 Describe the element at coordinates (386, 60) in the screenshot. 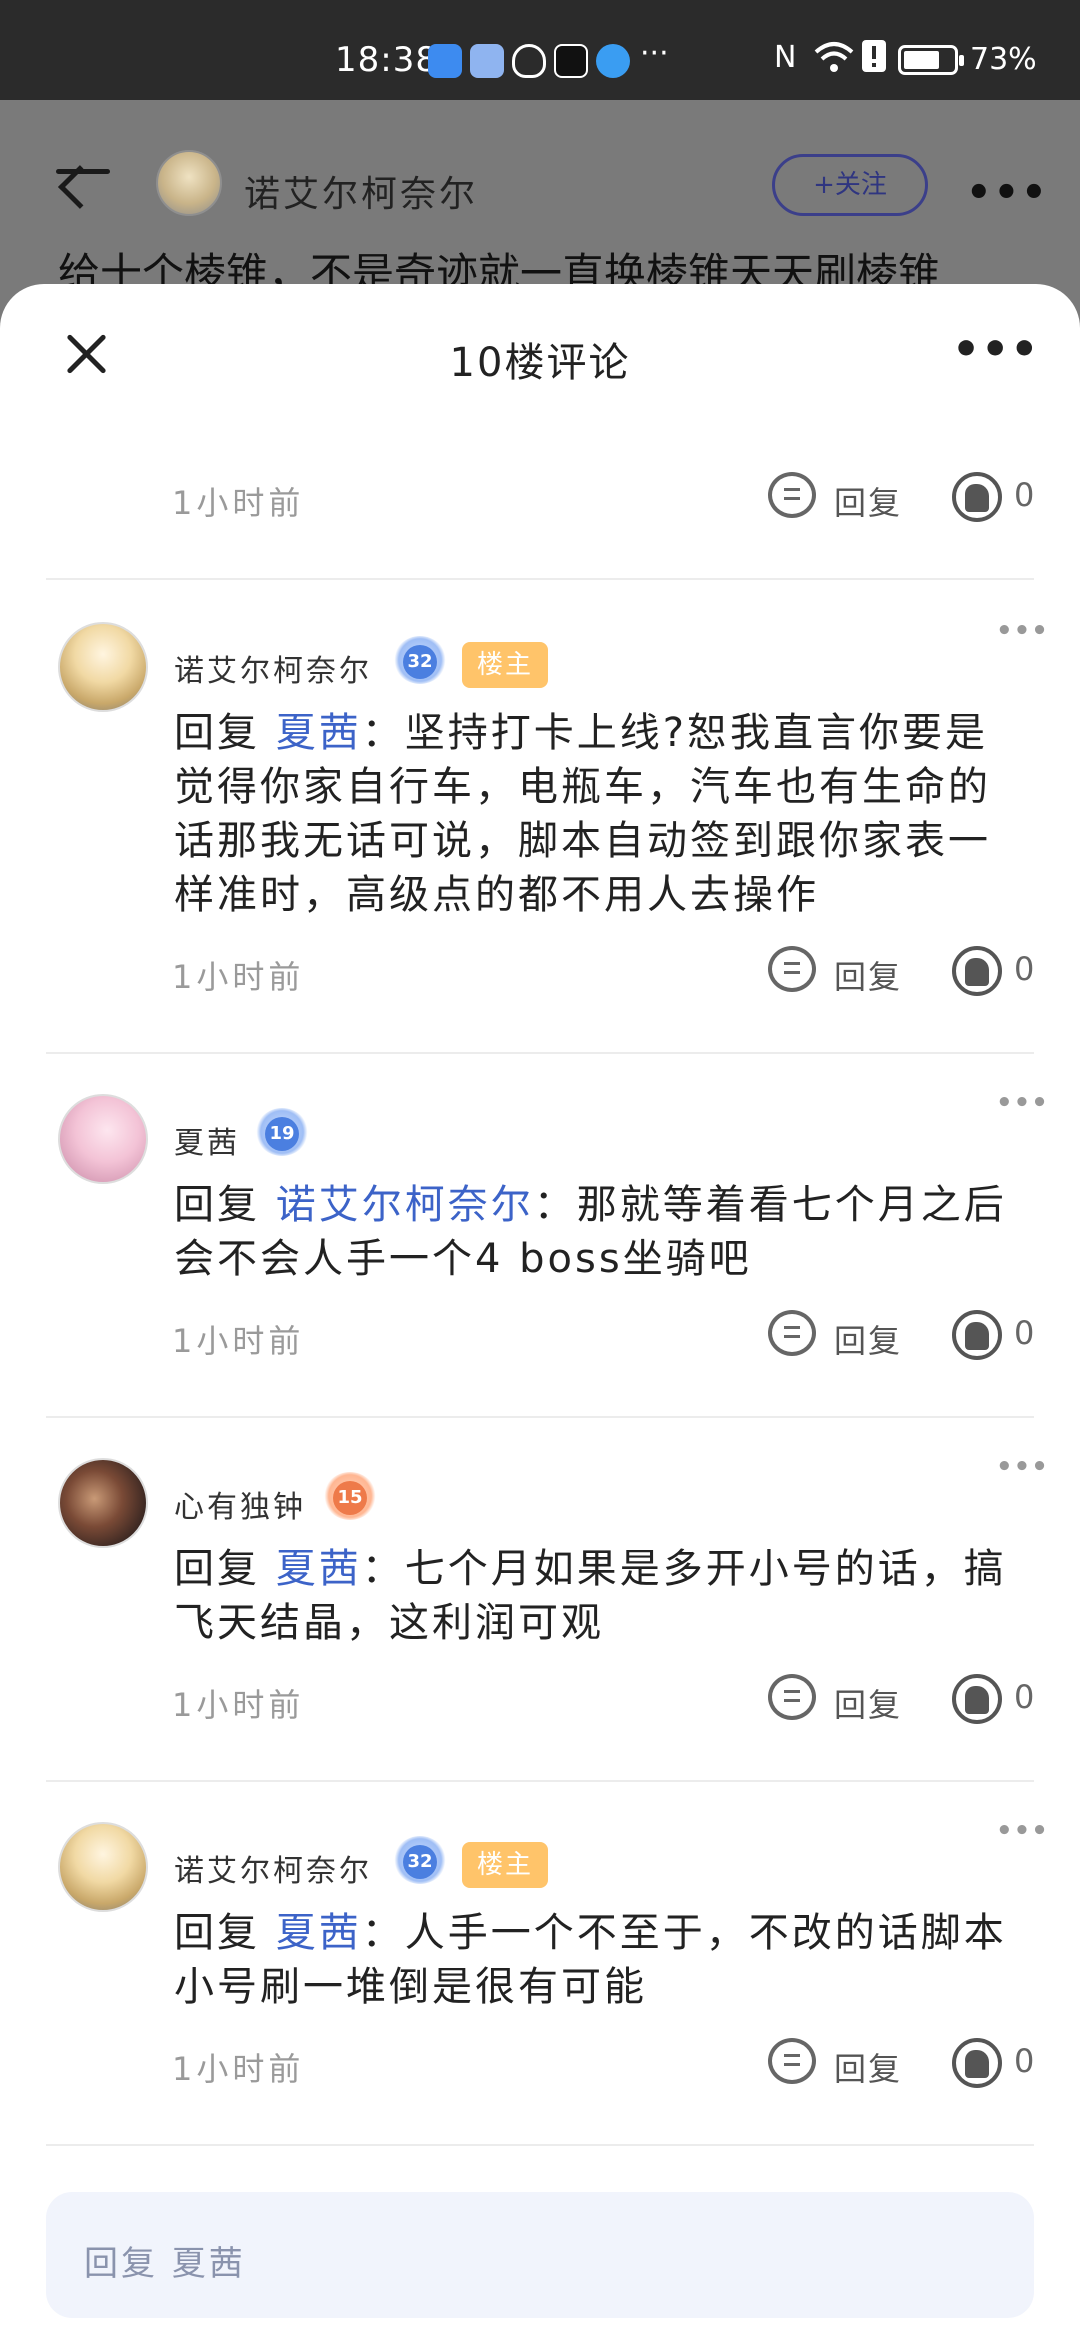

I see `status-time: 18:38` at that location.